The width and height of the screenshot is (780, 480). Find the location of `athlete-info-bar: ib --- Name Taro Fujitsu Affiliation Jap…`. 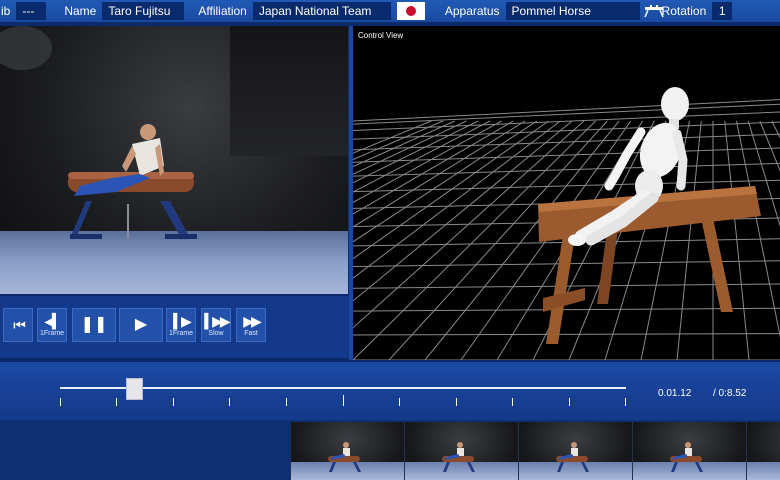

athlete-info-bar: ib --- Name Taro Fujitsu Affiliation Jap… is located at coordinates (390, 11).